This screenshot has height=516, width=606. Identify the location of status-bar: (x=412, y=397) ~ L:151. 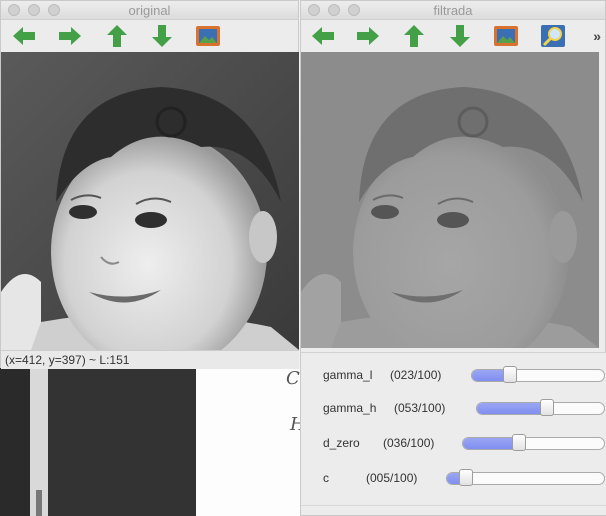
(150, 359).